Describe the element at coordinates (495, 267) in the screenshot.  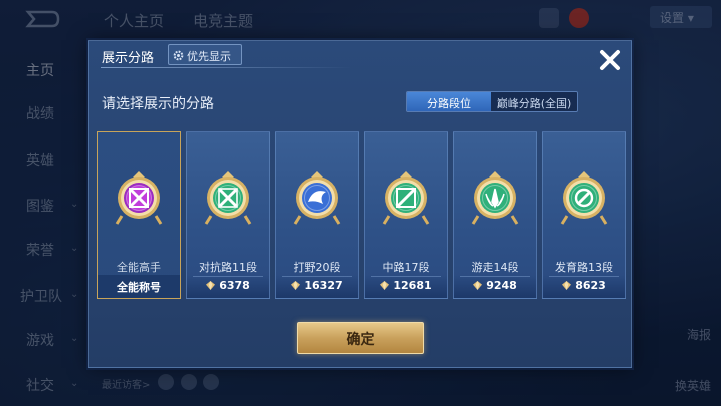
I see `lane-name: 游走14段` at that location.